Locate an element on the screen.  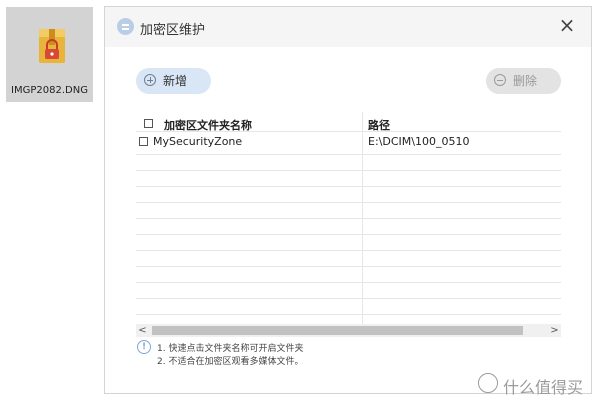
scroll-right-arrow: > is located at coordinates (554, 330).